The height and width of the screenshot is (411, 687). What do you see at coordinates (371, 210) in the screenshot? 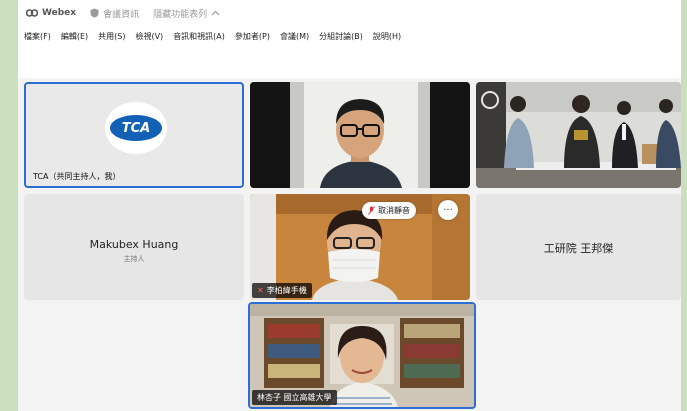
I see `mic-off-icon` at bounding box center [371, 210].